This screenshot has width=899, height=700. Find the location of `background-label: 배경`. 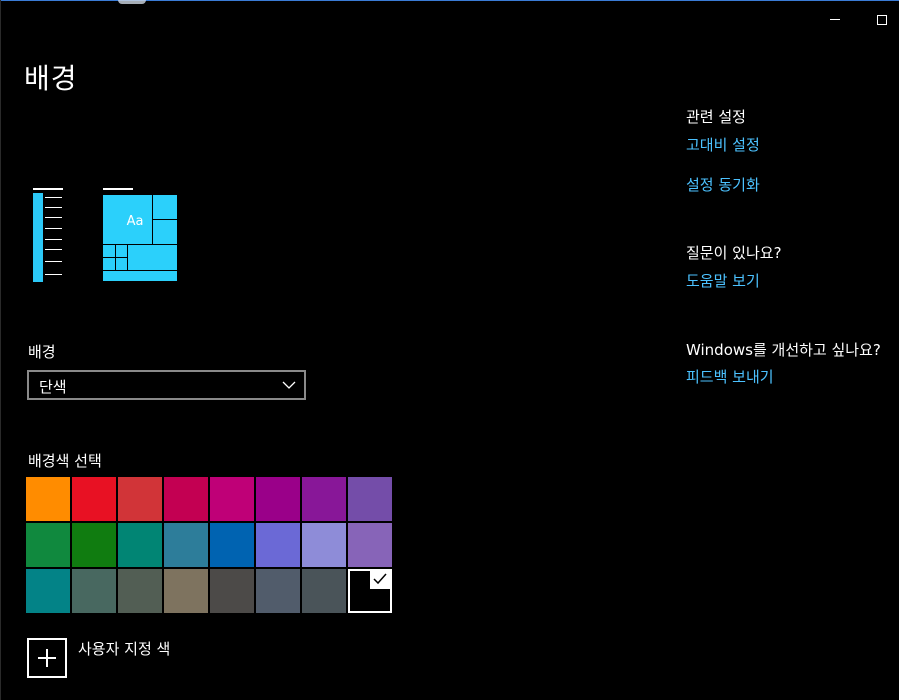

background-label: 배경 is located at coordinates (42, 352).